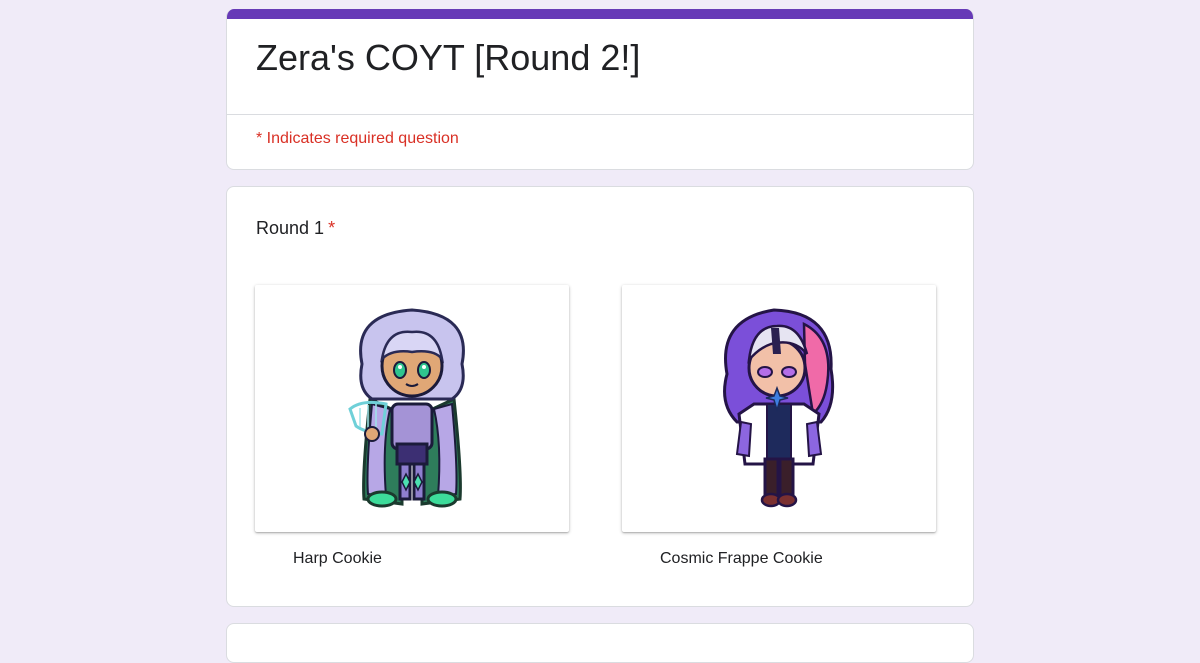 The width and height of the screenshot is (1200, 663). I want to click on image-option-cosmic-frappe-cookie: Cosmic Frappe Cookie, so click(779, 426).